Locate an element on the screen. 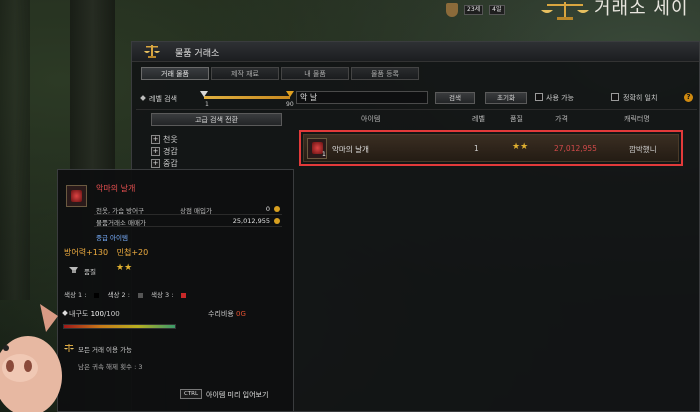 This screenshot has width=700, height=412. tooltip-grade: 중급 아이템 is located at coordinates (112, 238).